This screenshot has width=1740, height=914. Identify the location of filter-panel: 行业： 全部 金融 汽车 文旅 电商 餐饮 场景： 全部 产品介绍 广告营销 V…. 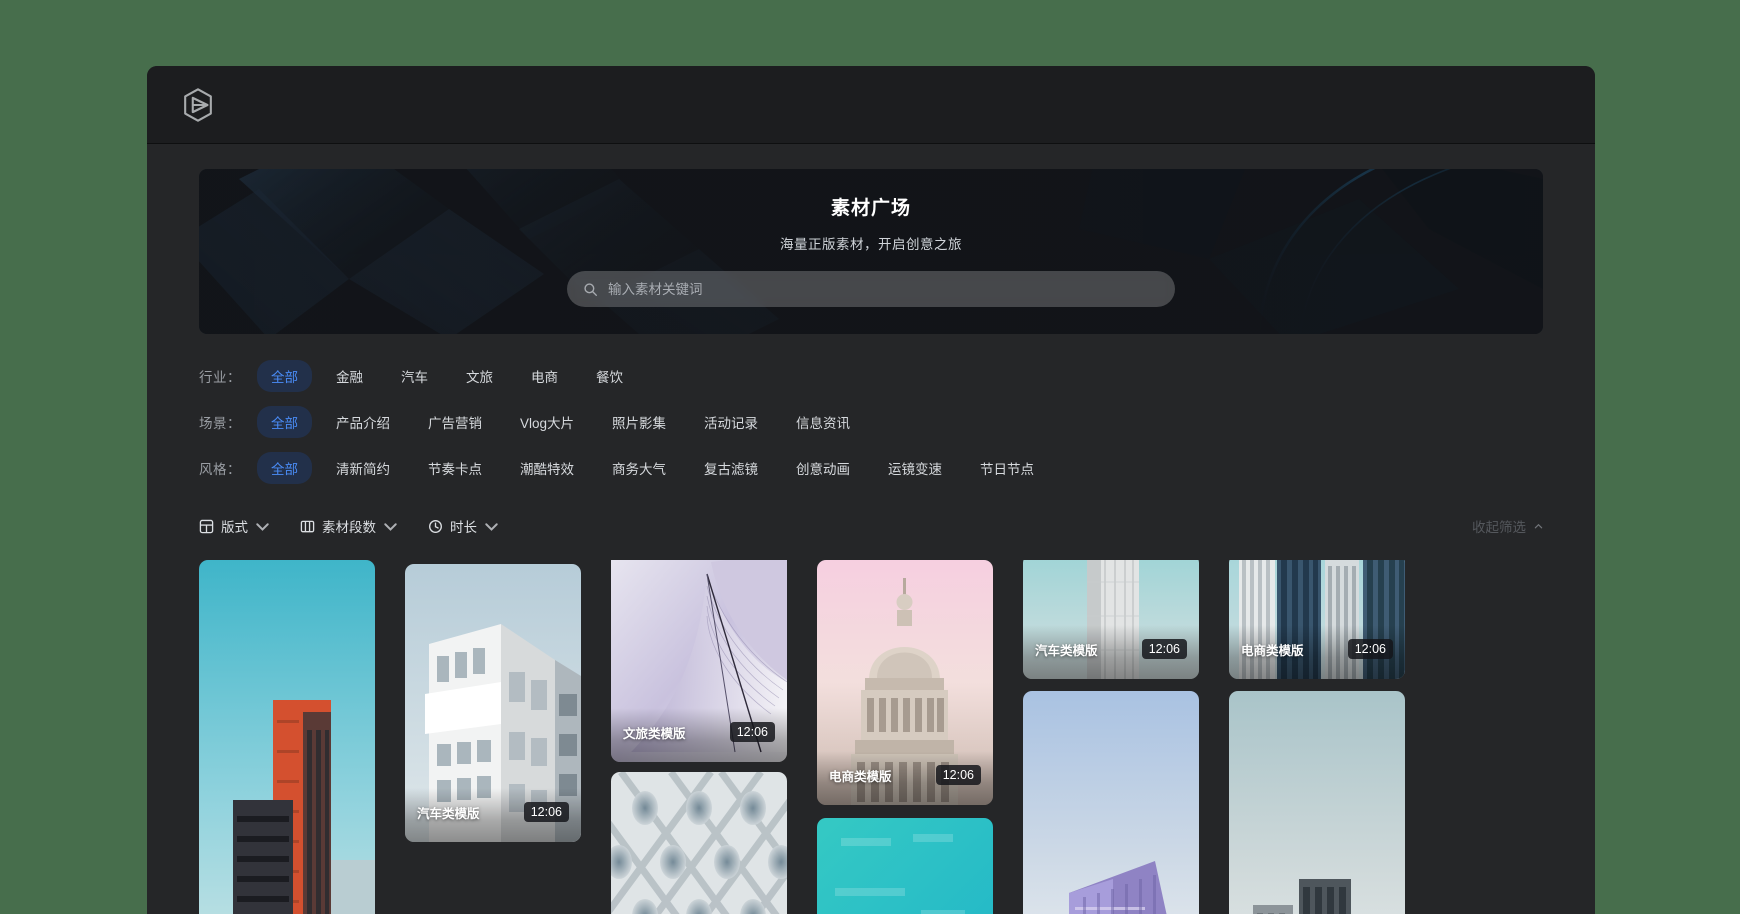
(871, 422).